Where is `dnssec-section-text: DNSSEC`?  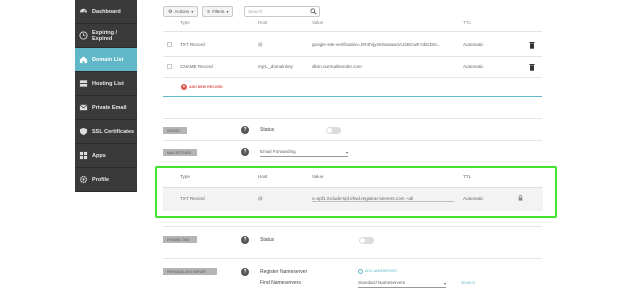
dnssec-section-text: DNSSEC is located at coordinates (174, 130).